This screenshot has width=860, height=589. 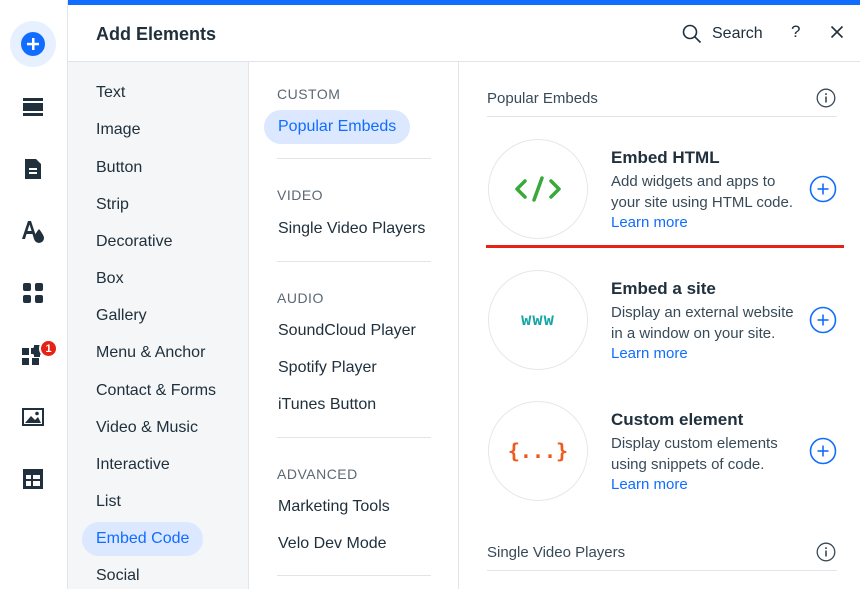 What do you see at coordinates (143, 539) in the screenshot?
I see `category-item-embed-code: Embed Code` at bounding box center [143, 539].